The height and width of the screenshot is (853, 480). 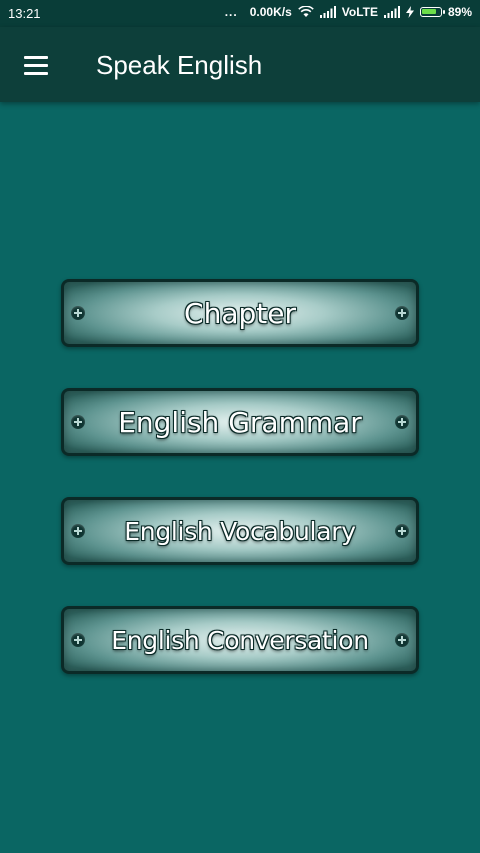 I want to click on battery-fill, so click(x=428, y=11).